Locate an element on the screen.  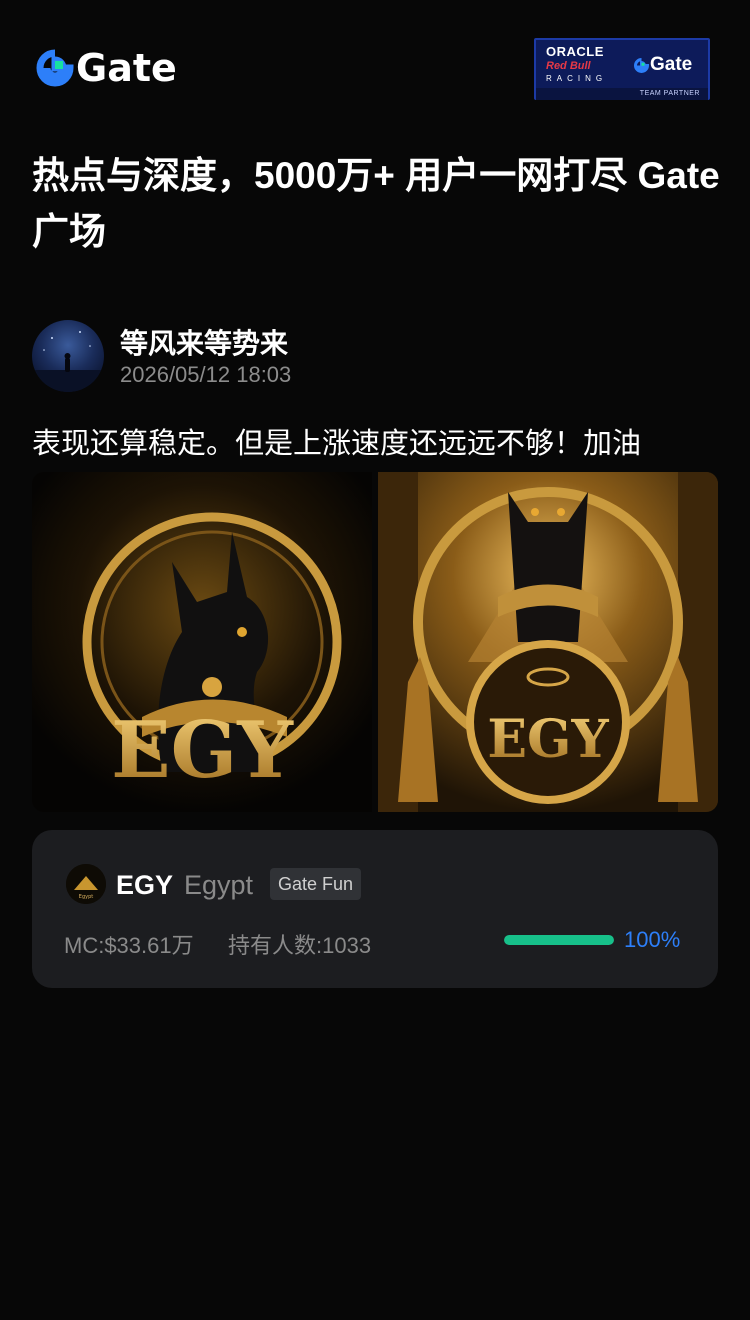
author-avatar is located at coordinates (68, 356).